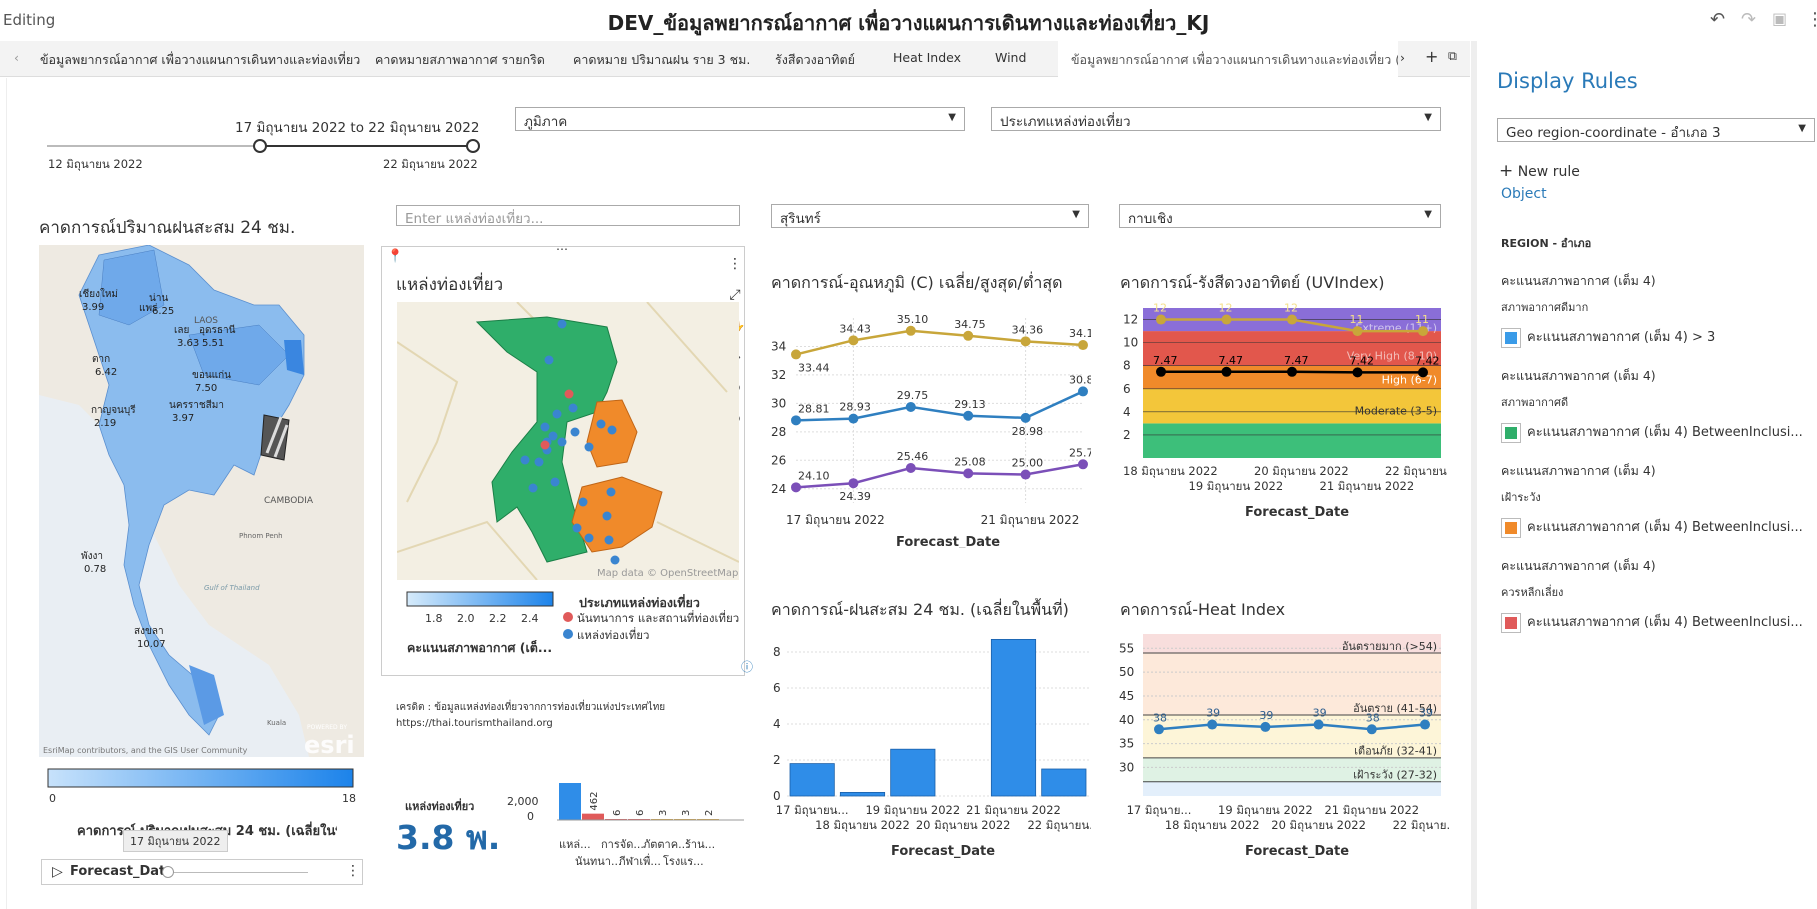 The image size is (1817, 909). What do you see at coordinates (1524, 194) in the screenshot?
I see `object-link: Object` at bounding box center [1524, 194].